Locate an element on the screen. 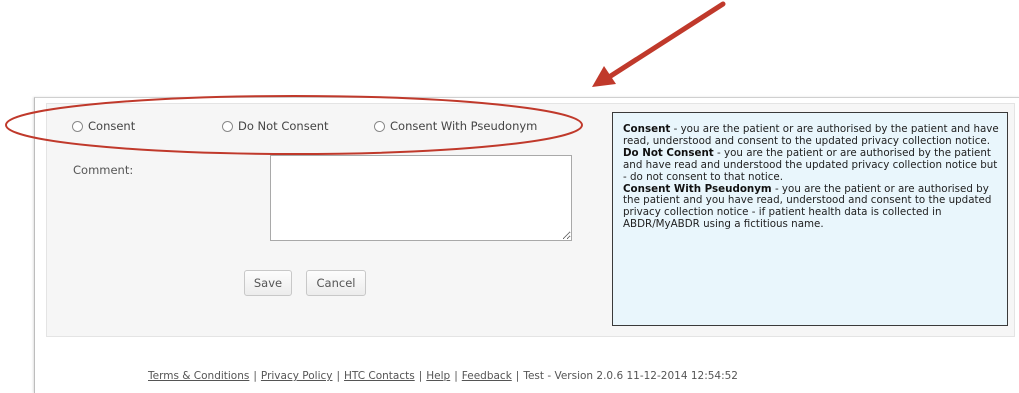 Image resolution: width=1019 pixels, height=393 pixels. annotation-arrow-head is located at coordinates (604, 76).